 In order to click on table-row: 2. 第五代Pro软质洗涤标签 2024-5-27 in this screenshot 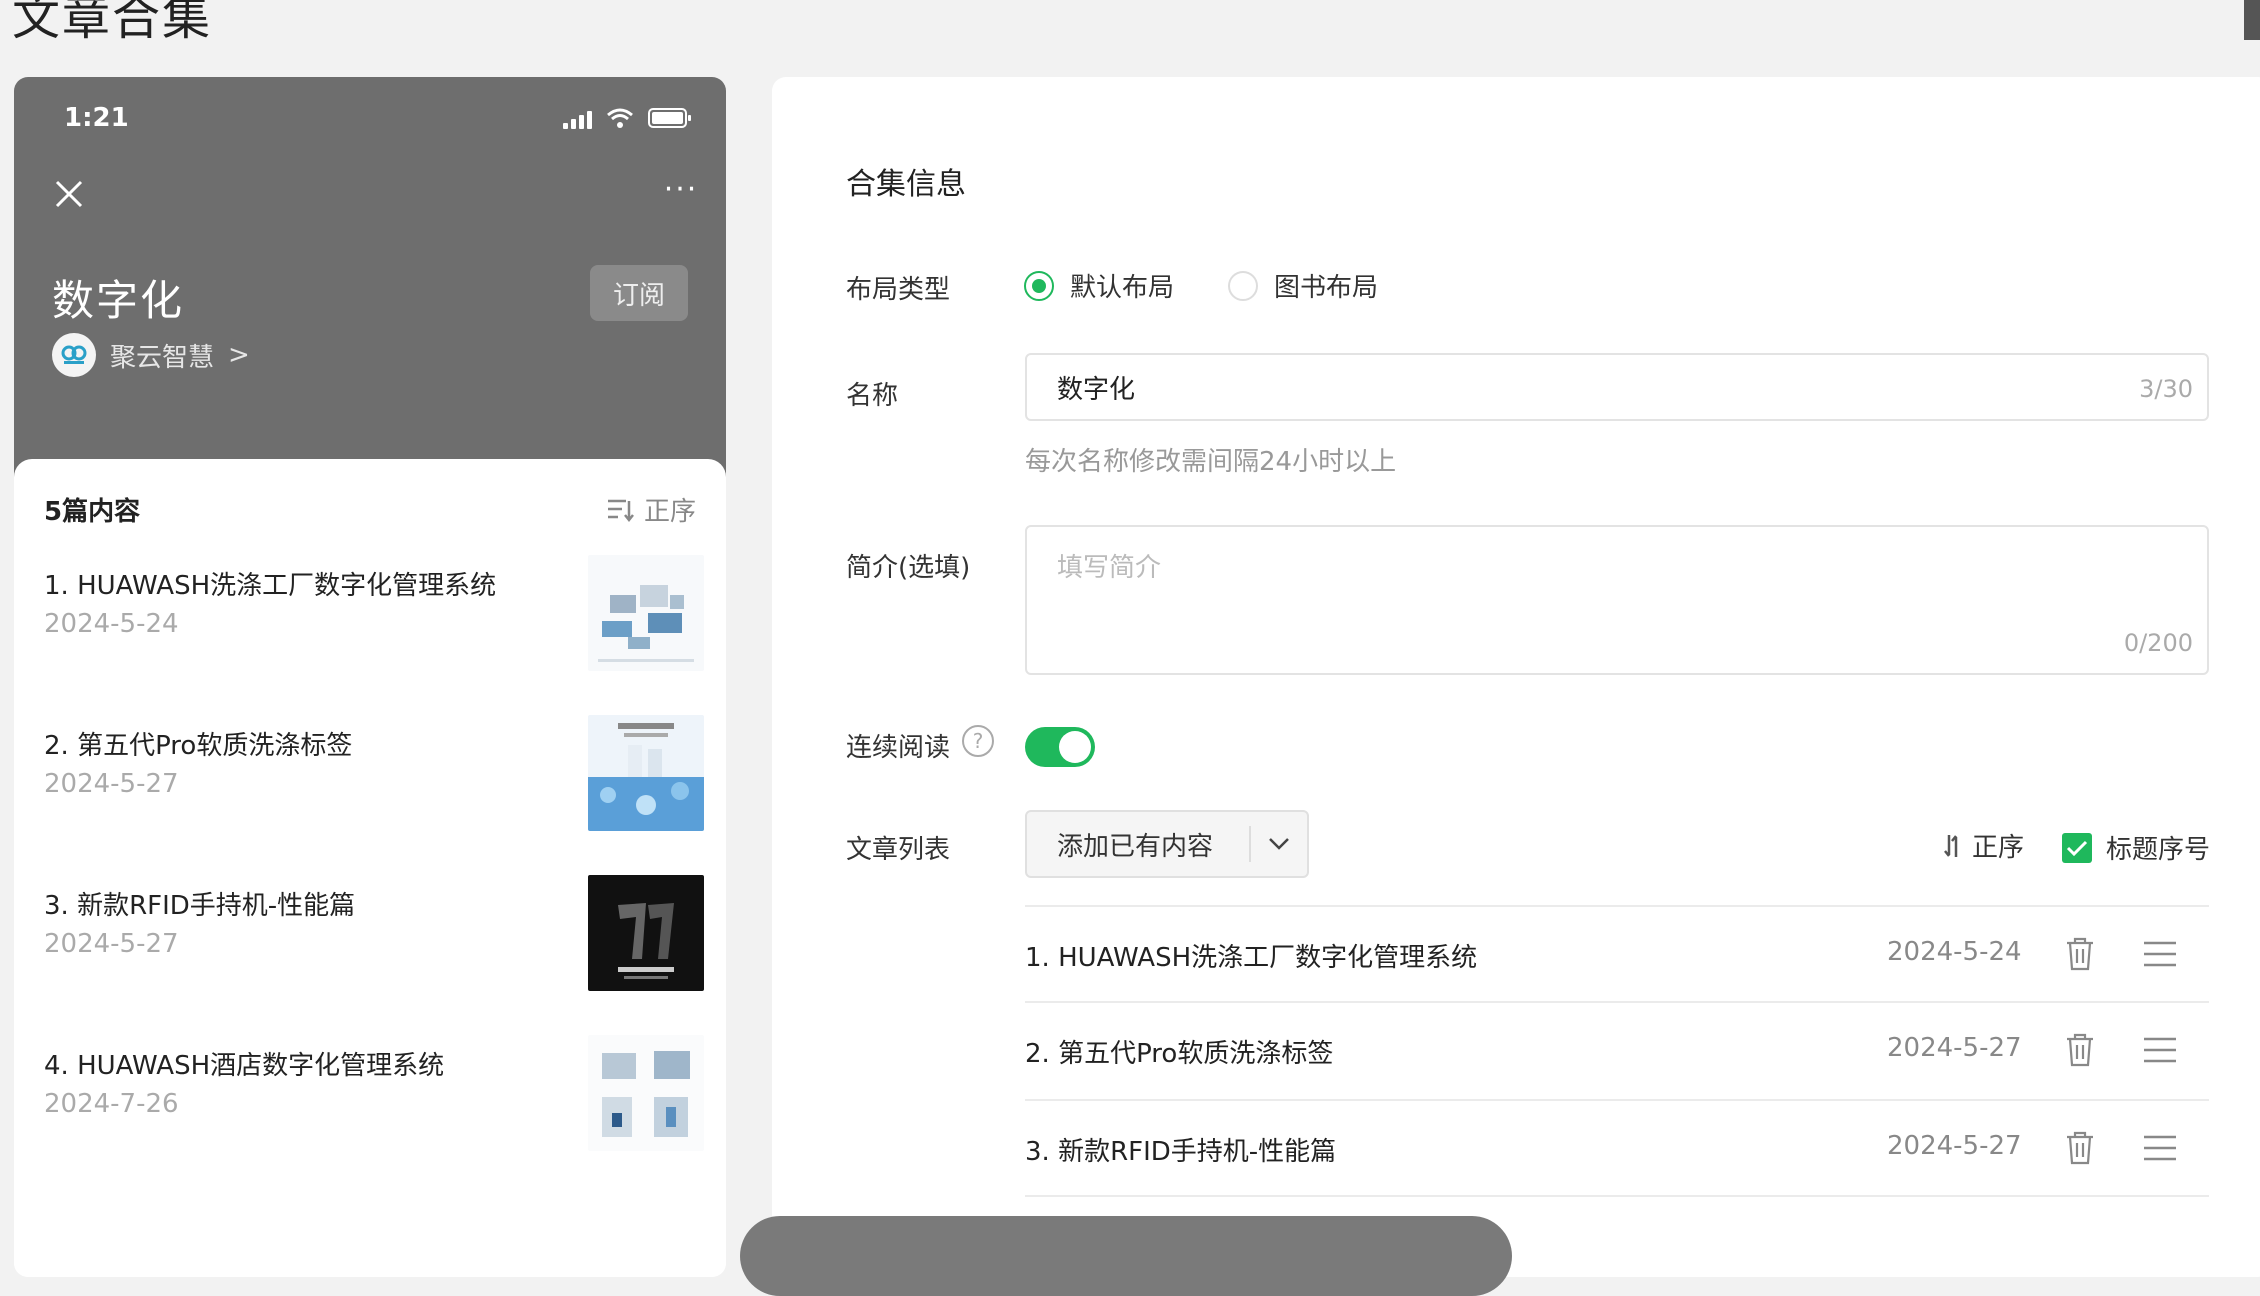, I will do `click(1617, 1049)`.